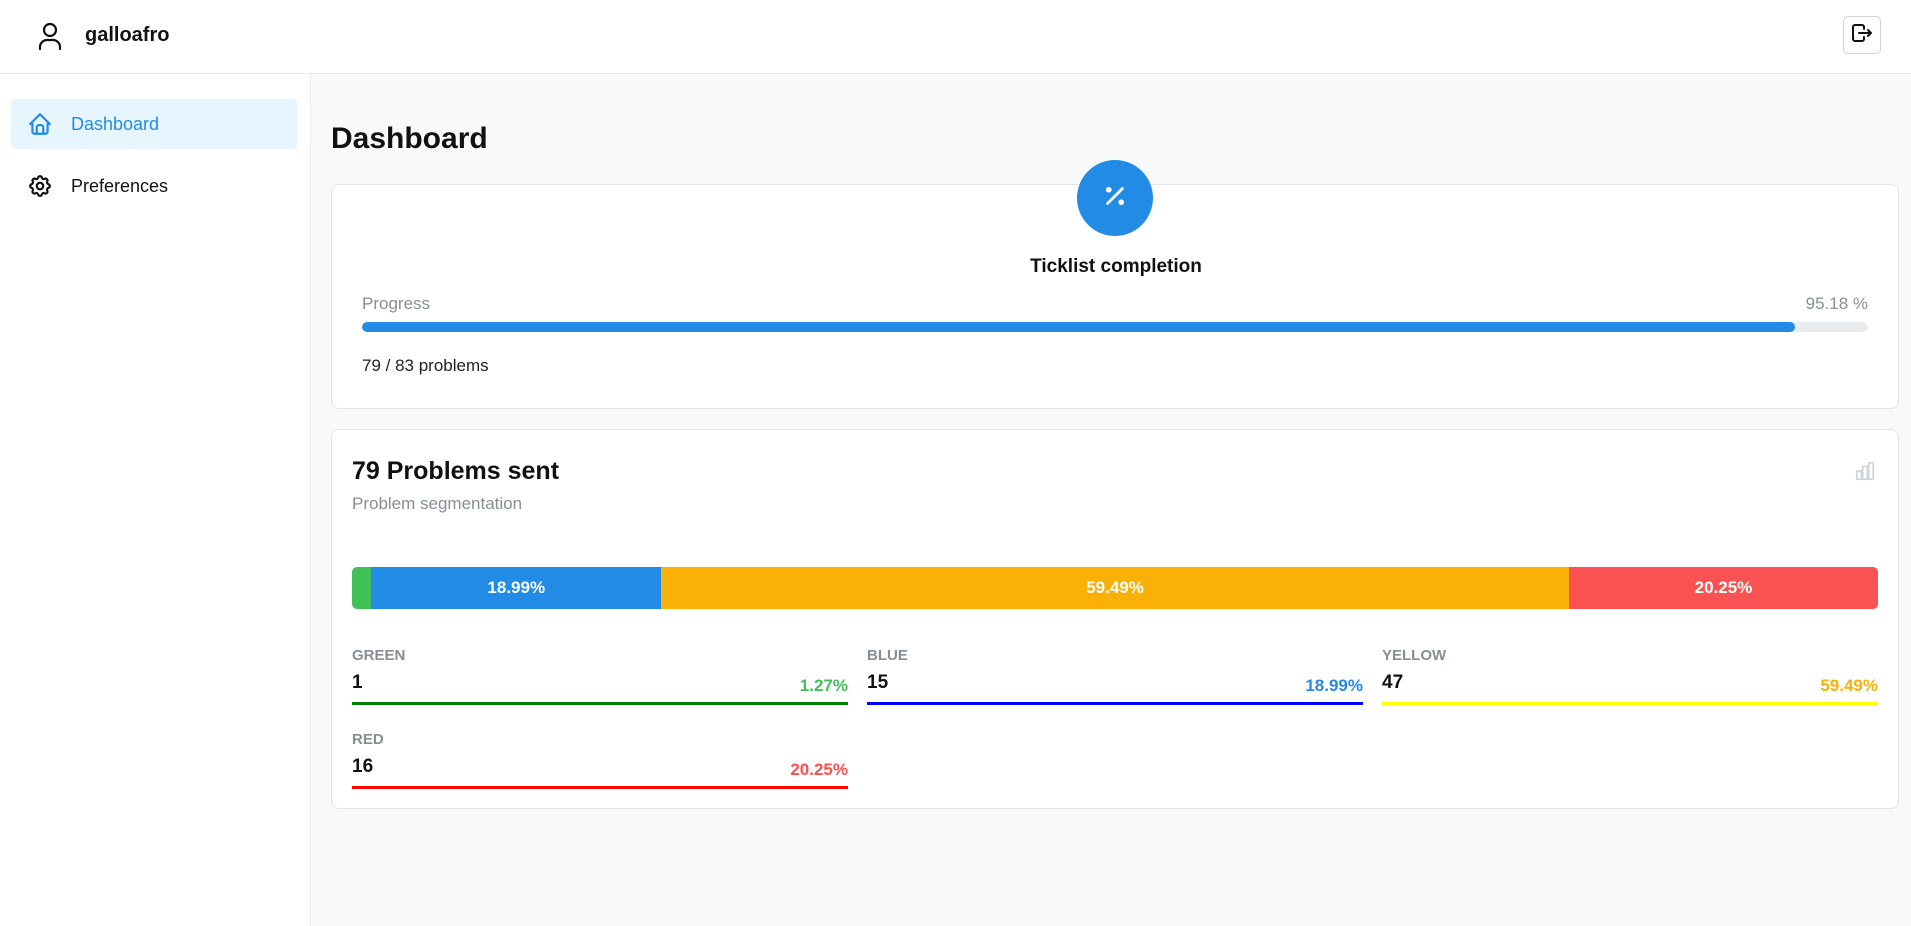  Describe the element at coordinates (1334, 685) in the screenshot. I see `stat-percent: 18.99%` at that location.